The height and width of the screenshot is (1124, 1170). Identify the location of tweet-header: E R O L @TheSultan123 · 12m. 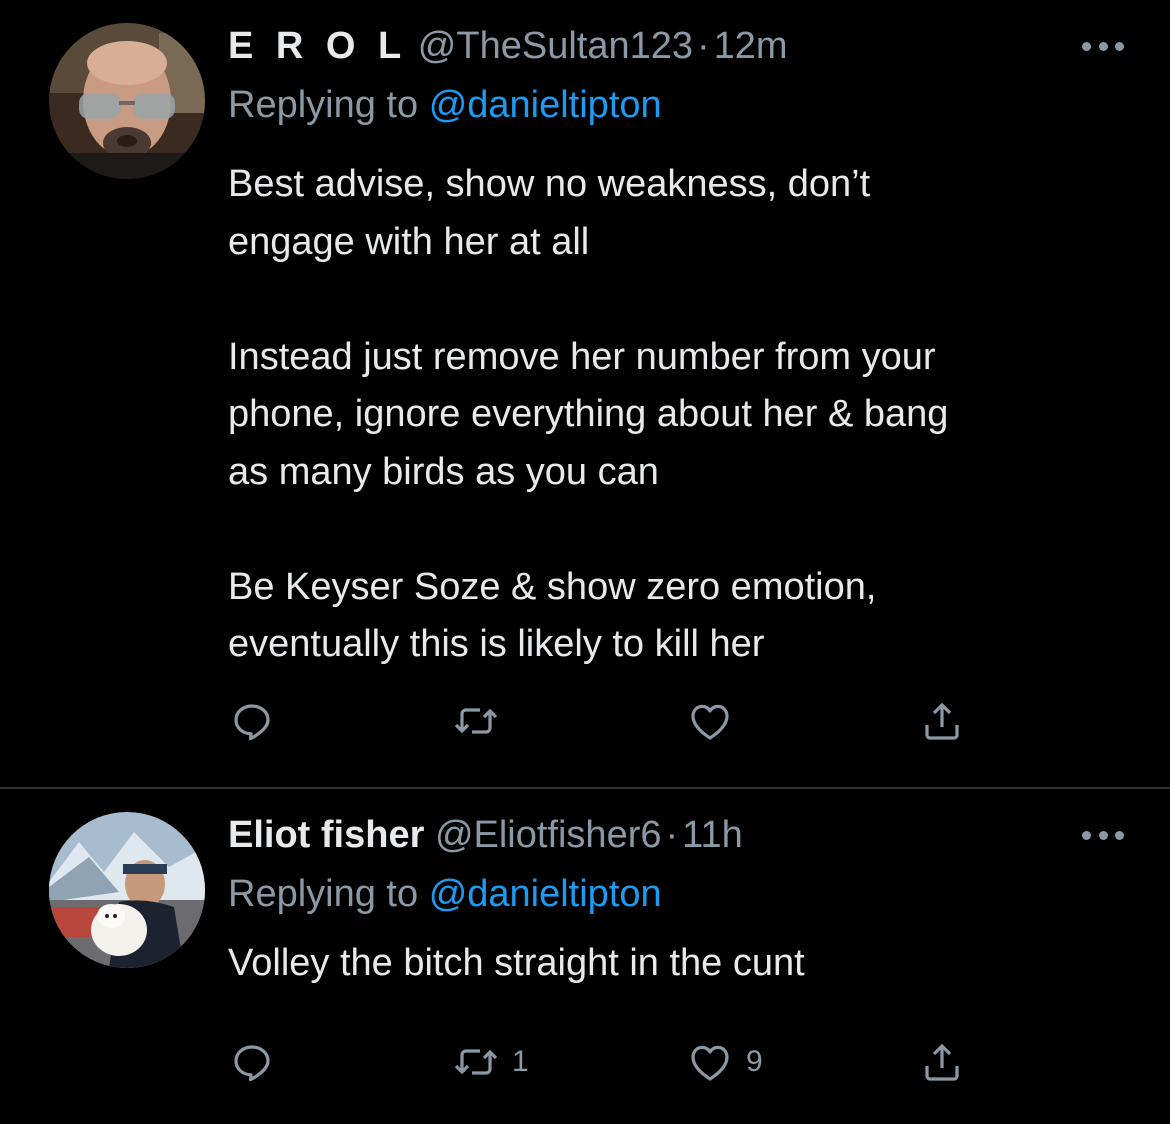
(508, 46).